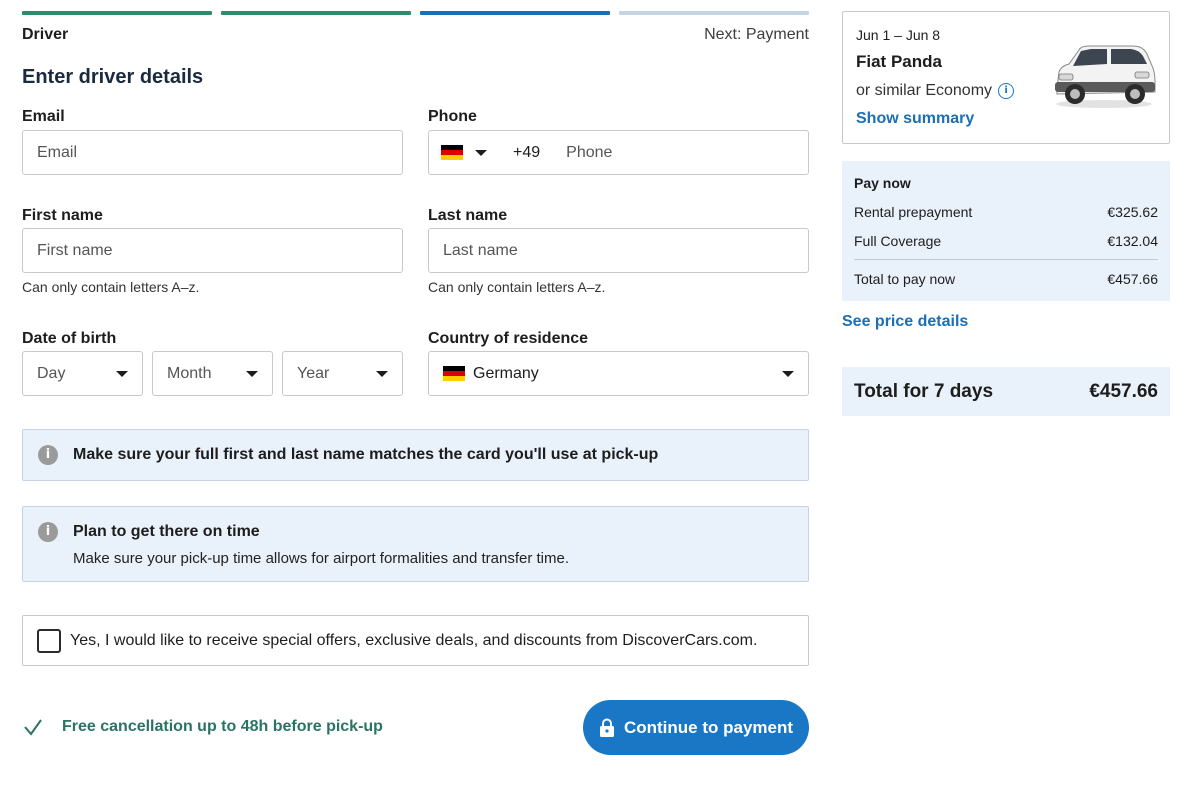  I want to click on price-row-label: Total to pay now, so click(905, 279).